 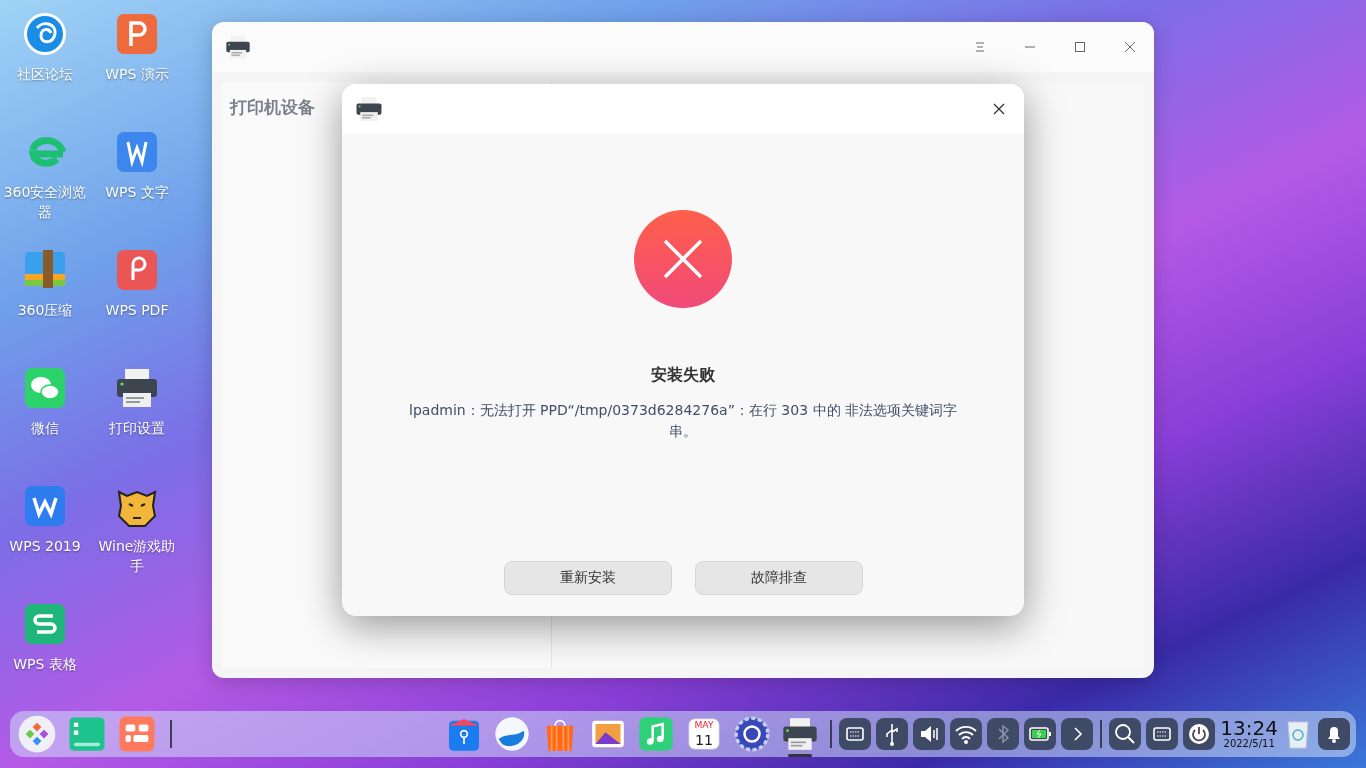 I want to click on wifi-icon, so click(x=966, y=734).